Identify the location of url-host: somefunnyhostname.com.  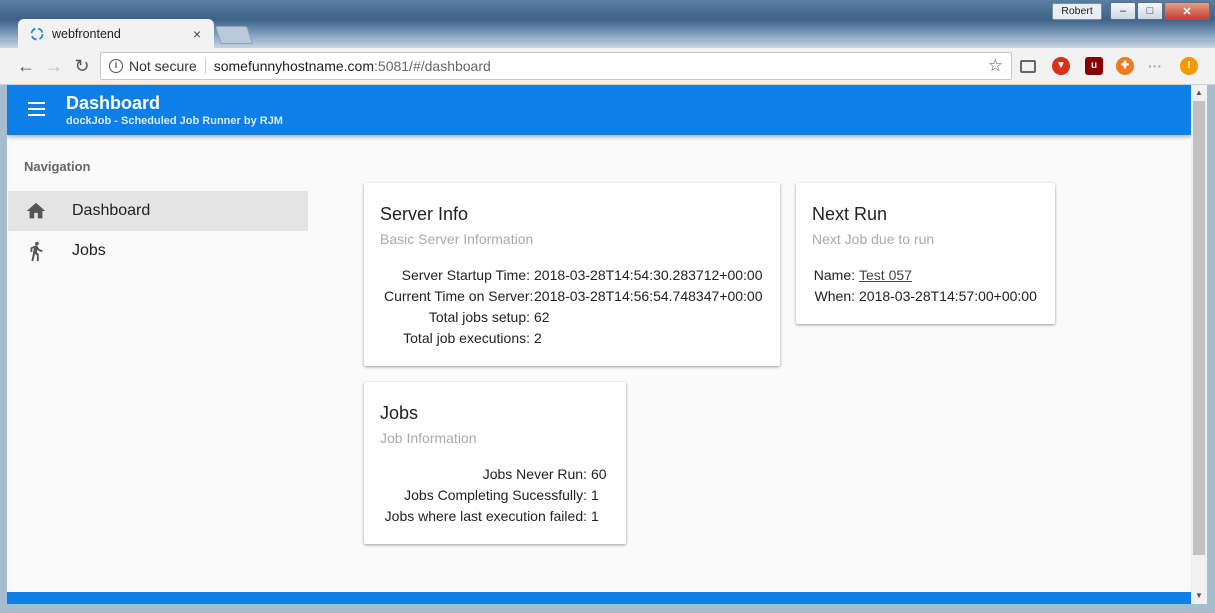
(294, 66).